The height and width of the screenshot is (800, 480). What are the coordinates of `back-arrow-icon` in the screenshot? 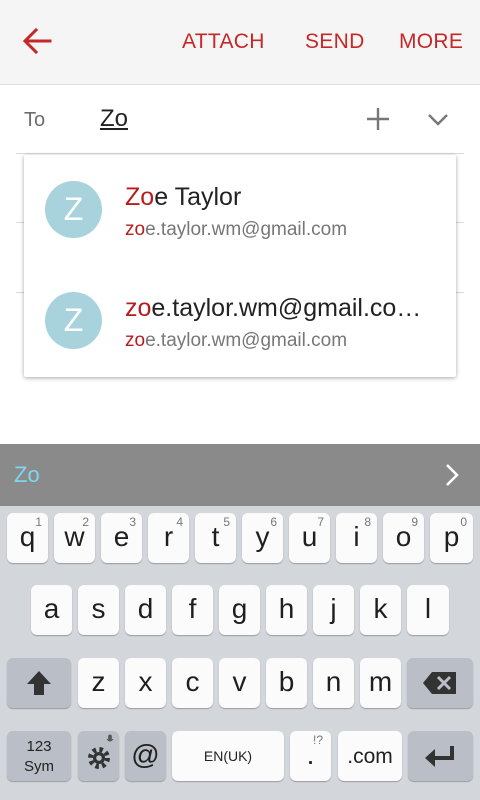 It's located at (37, 41).